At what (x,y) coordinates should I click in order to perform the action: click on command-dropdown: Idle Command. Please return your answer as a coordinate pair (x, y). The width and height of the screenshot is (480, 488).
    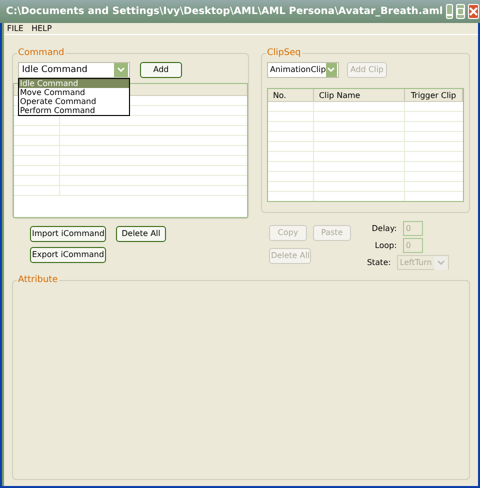
    Looking at the image, I should click on (74, 70).